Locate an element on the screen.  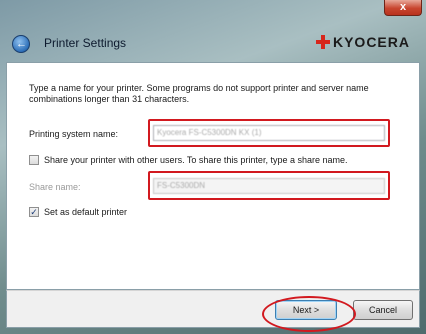
cancel-button: Cancel is located at coordinates (383, 310).